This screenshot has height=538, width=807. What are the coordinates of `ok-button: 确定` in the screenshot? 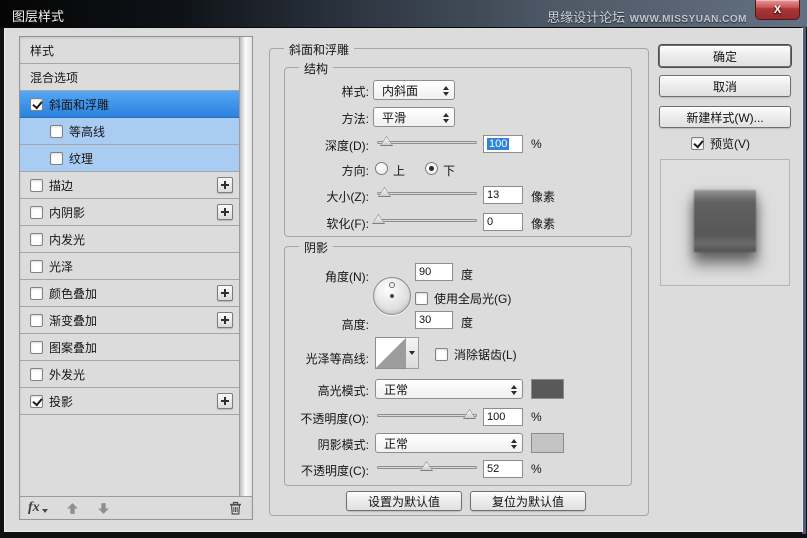 It's located at (725, 56).